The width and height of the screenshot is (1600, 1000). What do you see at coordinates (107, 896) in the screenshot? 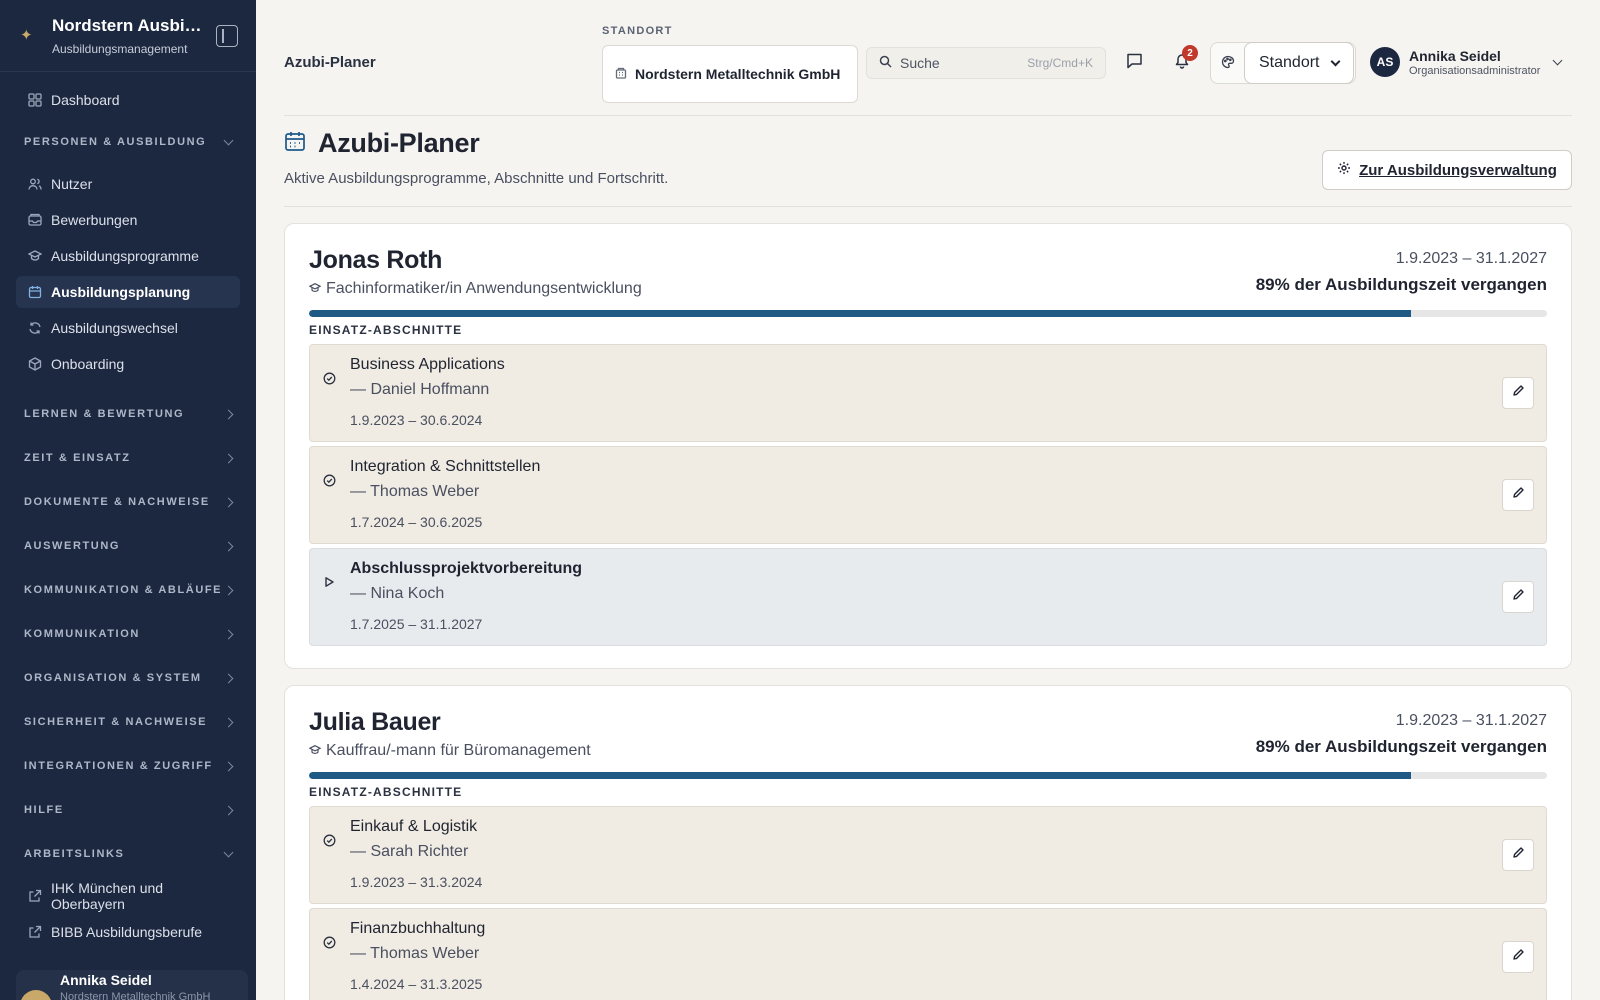
I see `sidebar-item-label: IHK München und Oberbayern` at bounding box center [107, 896].